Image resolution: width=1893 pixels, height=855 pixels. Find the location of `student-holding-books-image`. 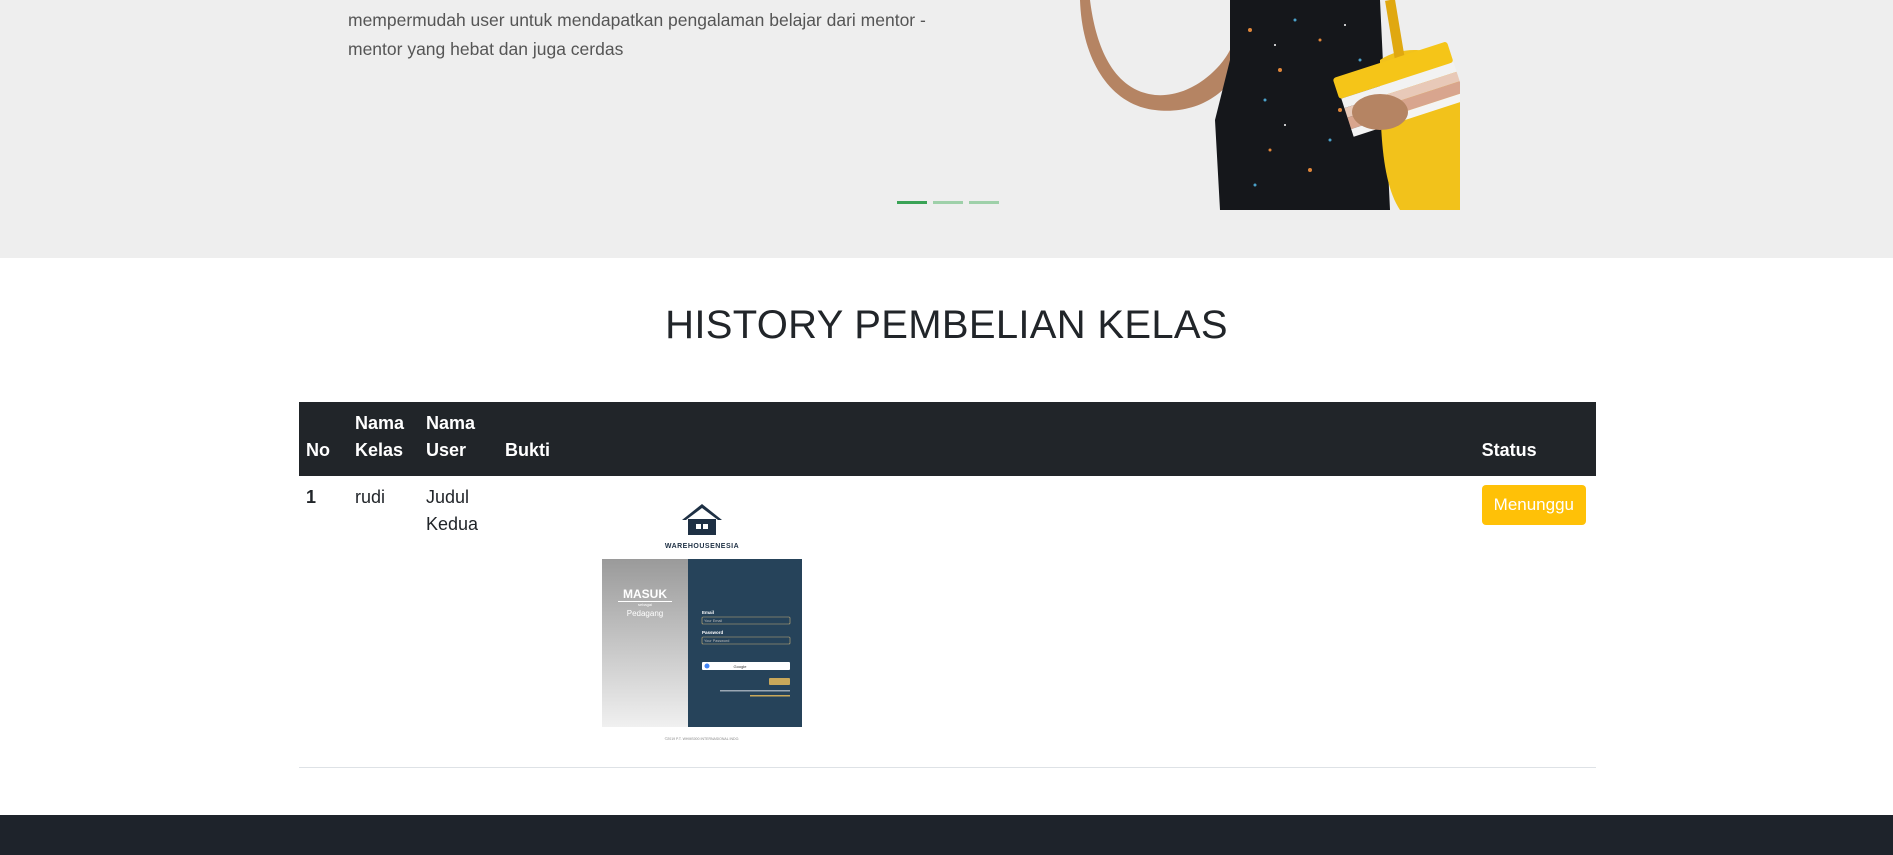

student-holding-books-image is located at coordinates (1270, 105).